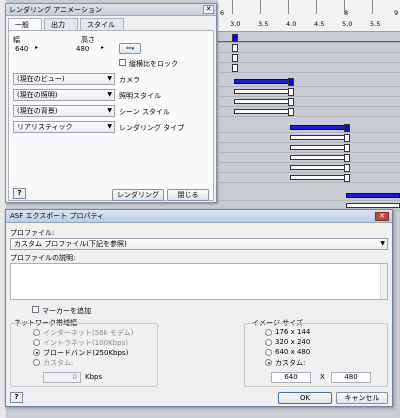 The image size is (400, 418). What do you see at coordinates (291, 24) in the screenshot?
I see `ruler-tick-label: 4.0` at bounding box center [291, 24].